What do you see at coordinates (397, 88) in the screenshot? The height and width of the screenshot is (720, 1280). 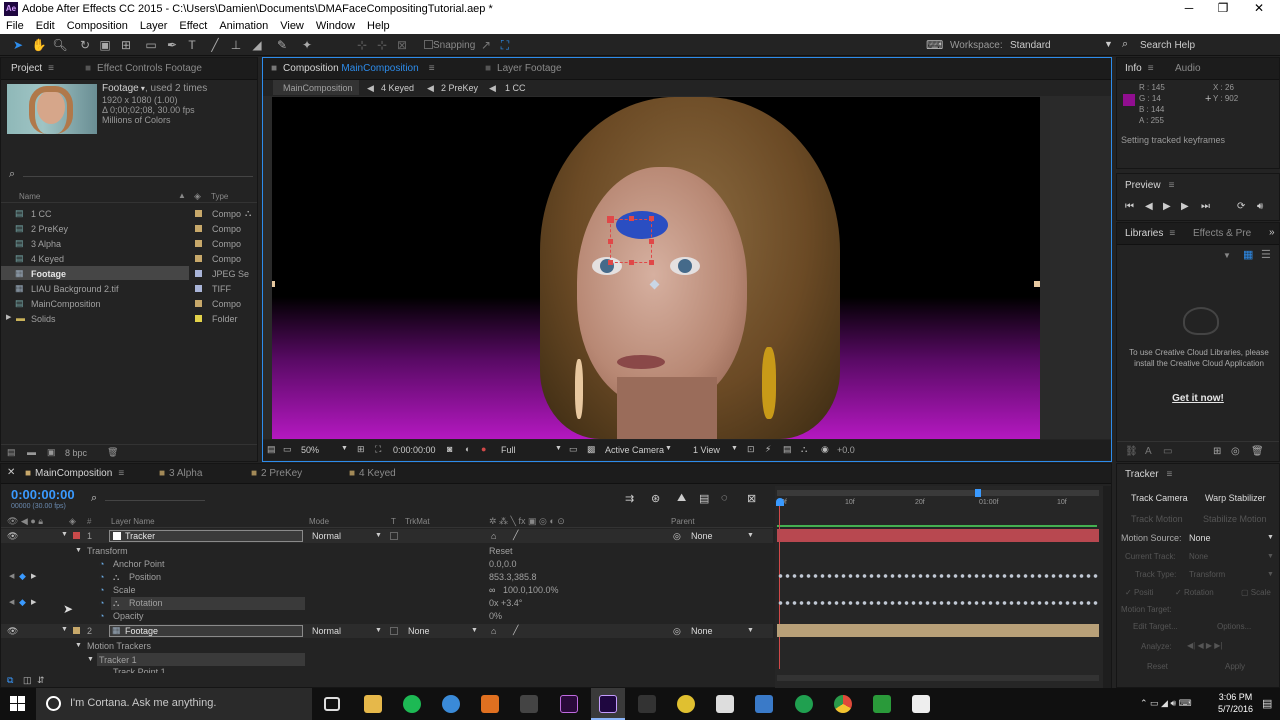 I see `breadcrumb-4-keyed: 4 Keyed` at bounding box center [397, 88].